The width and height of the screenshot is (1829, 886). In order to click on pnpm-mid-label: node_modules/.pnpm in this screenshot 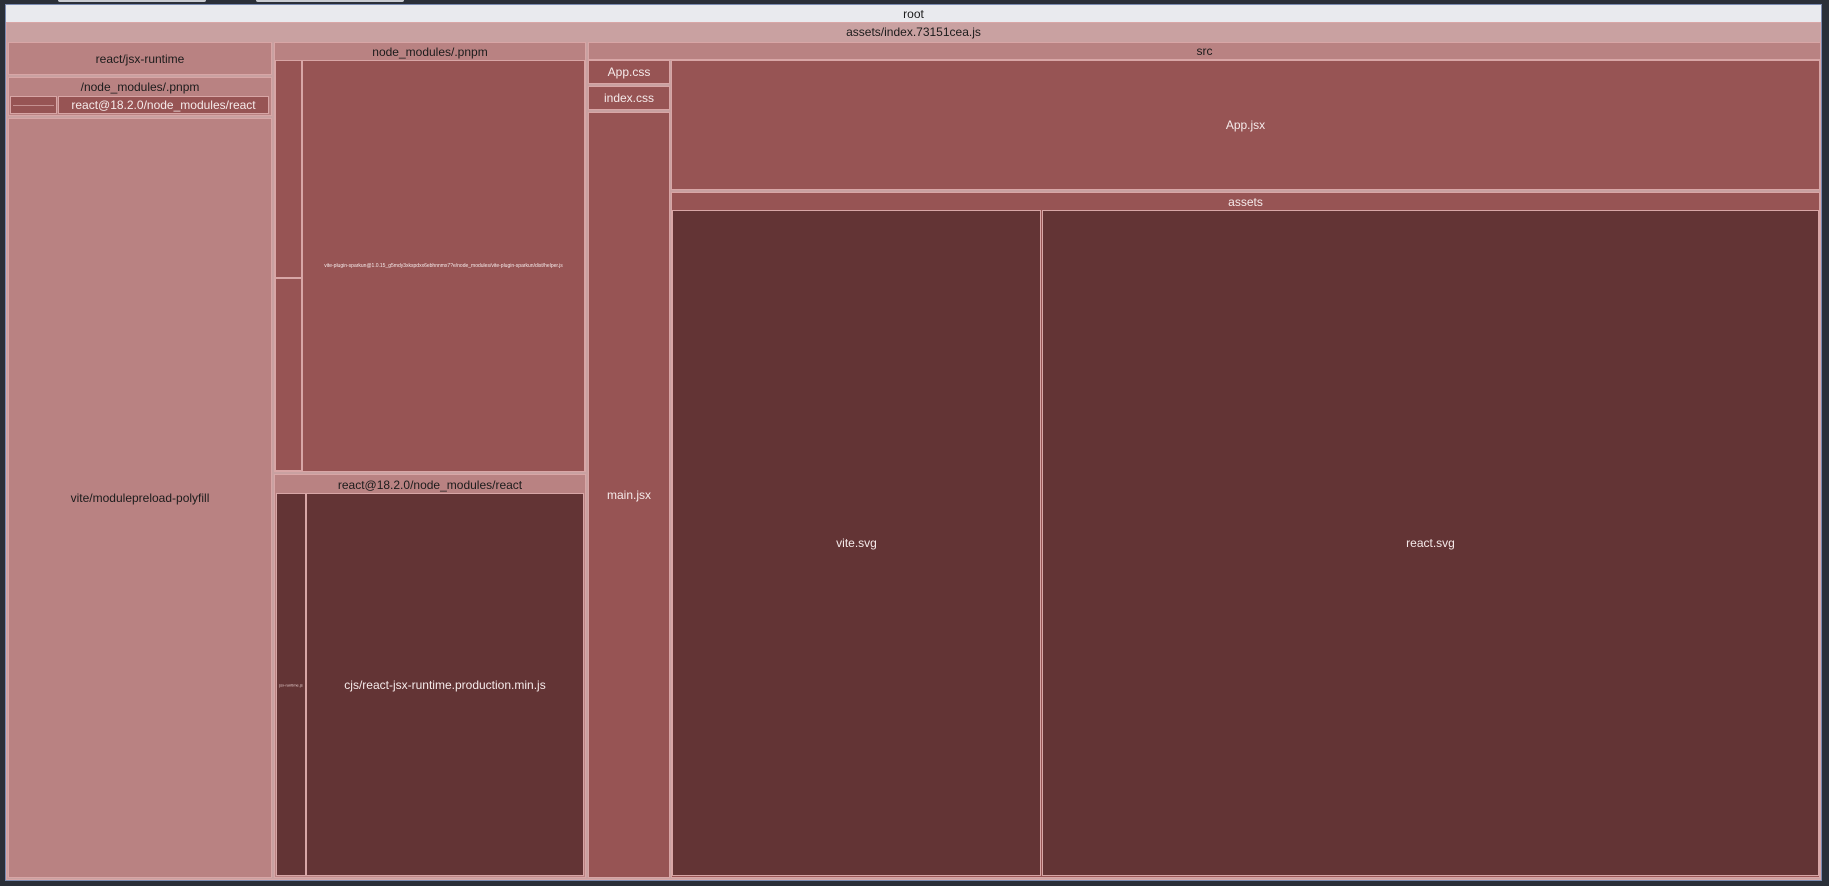, I will do `click(430, 52)`.